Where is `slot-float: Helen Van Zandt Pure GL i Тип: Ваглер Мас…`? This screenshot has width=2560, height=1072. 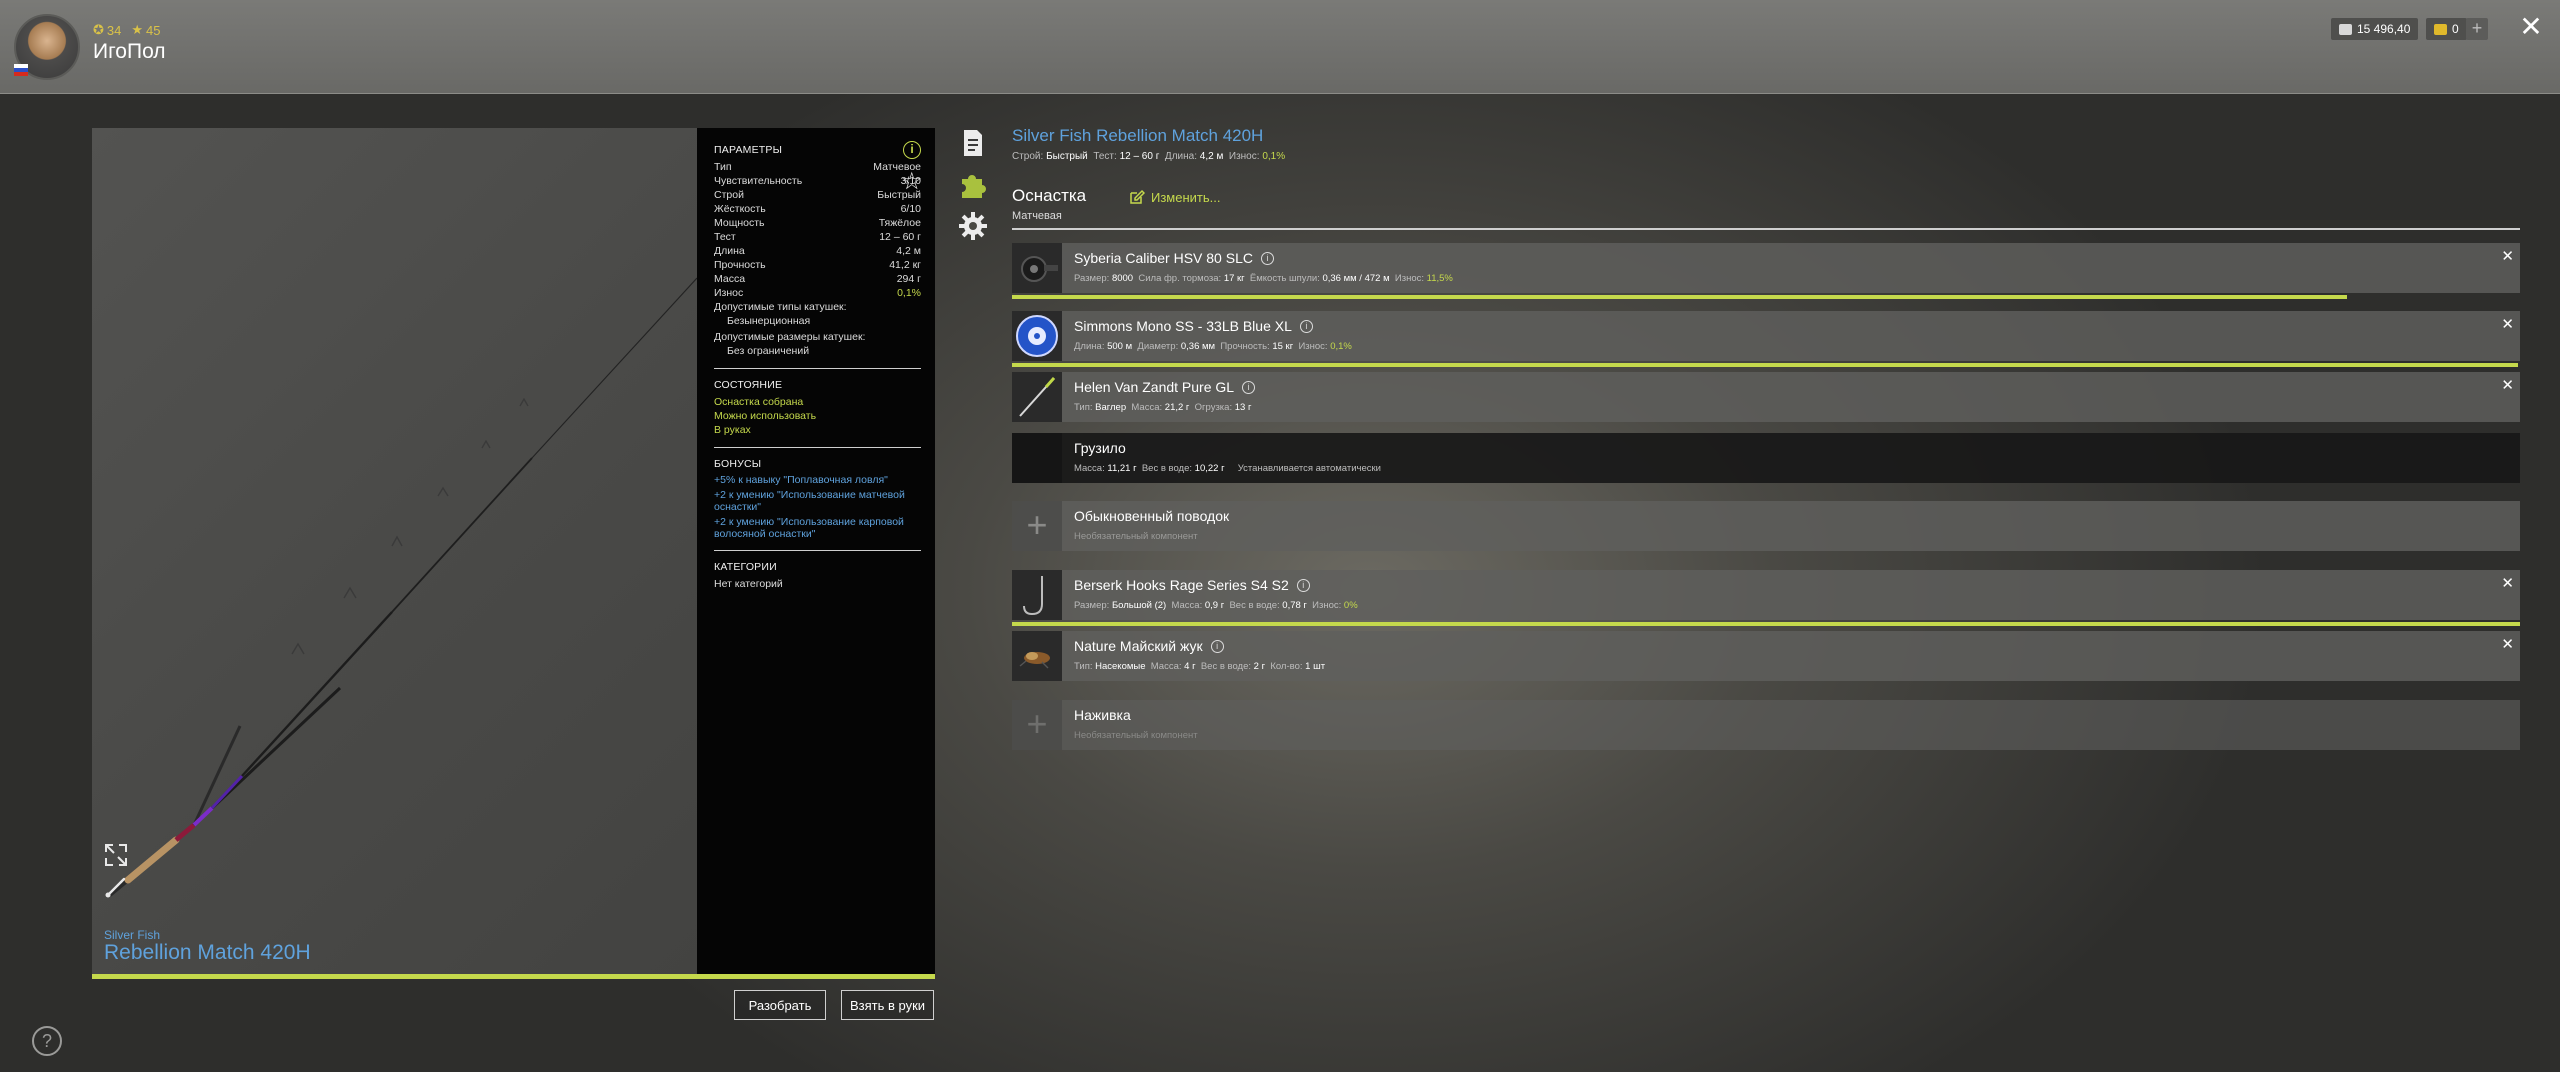 slot-float: Helen Van Zandt Pure GL i Тип: Ваглер Мас… is located at coordinates (1766, 397).